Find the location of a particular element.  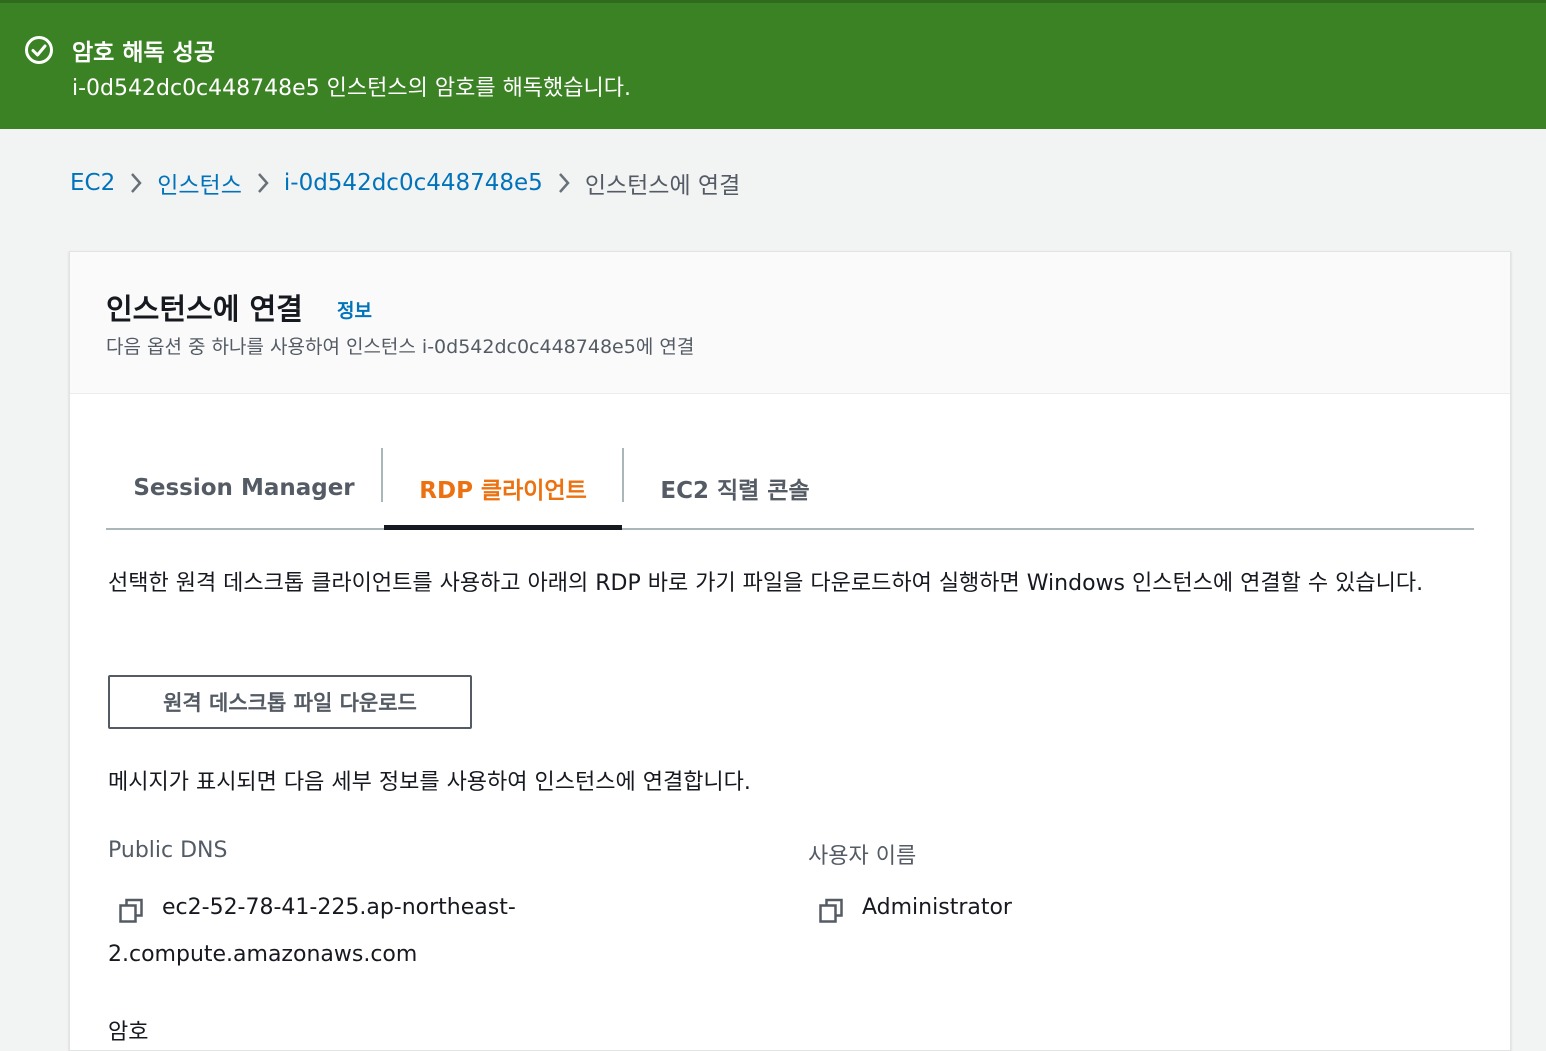

breadcrumb-instance-id: i-0d542dc0c448748e5 is located at coordinates (413, 183).